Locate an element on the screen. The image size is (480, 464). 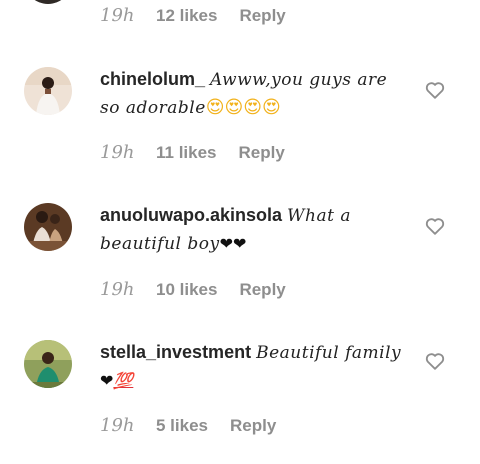
comment-meta: 19h 12 likes Reply is located at coordinates (193, 15).